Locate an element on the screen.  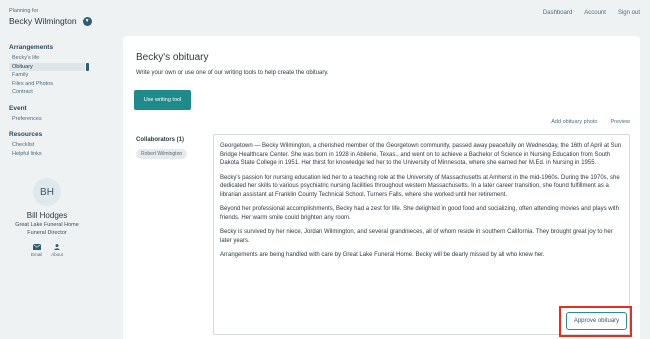
about-label: About is located at coordinates (57, 254).